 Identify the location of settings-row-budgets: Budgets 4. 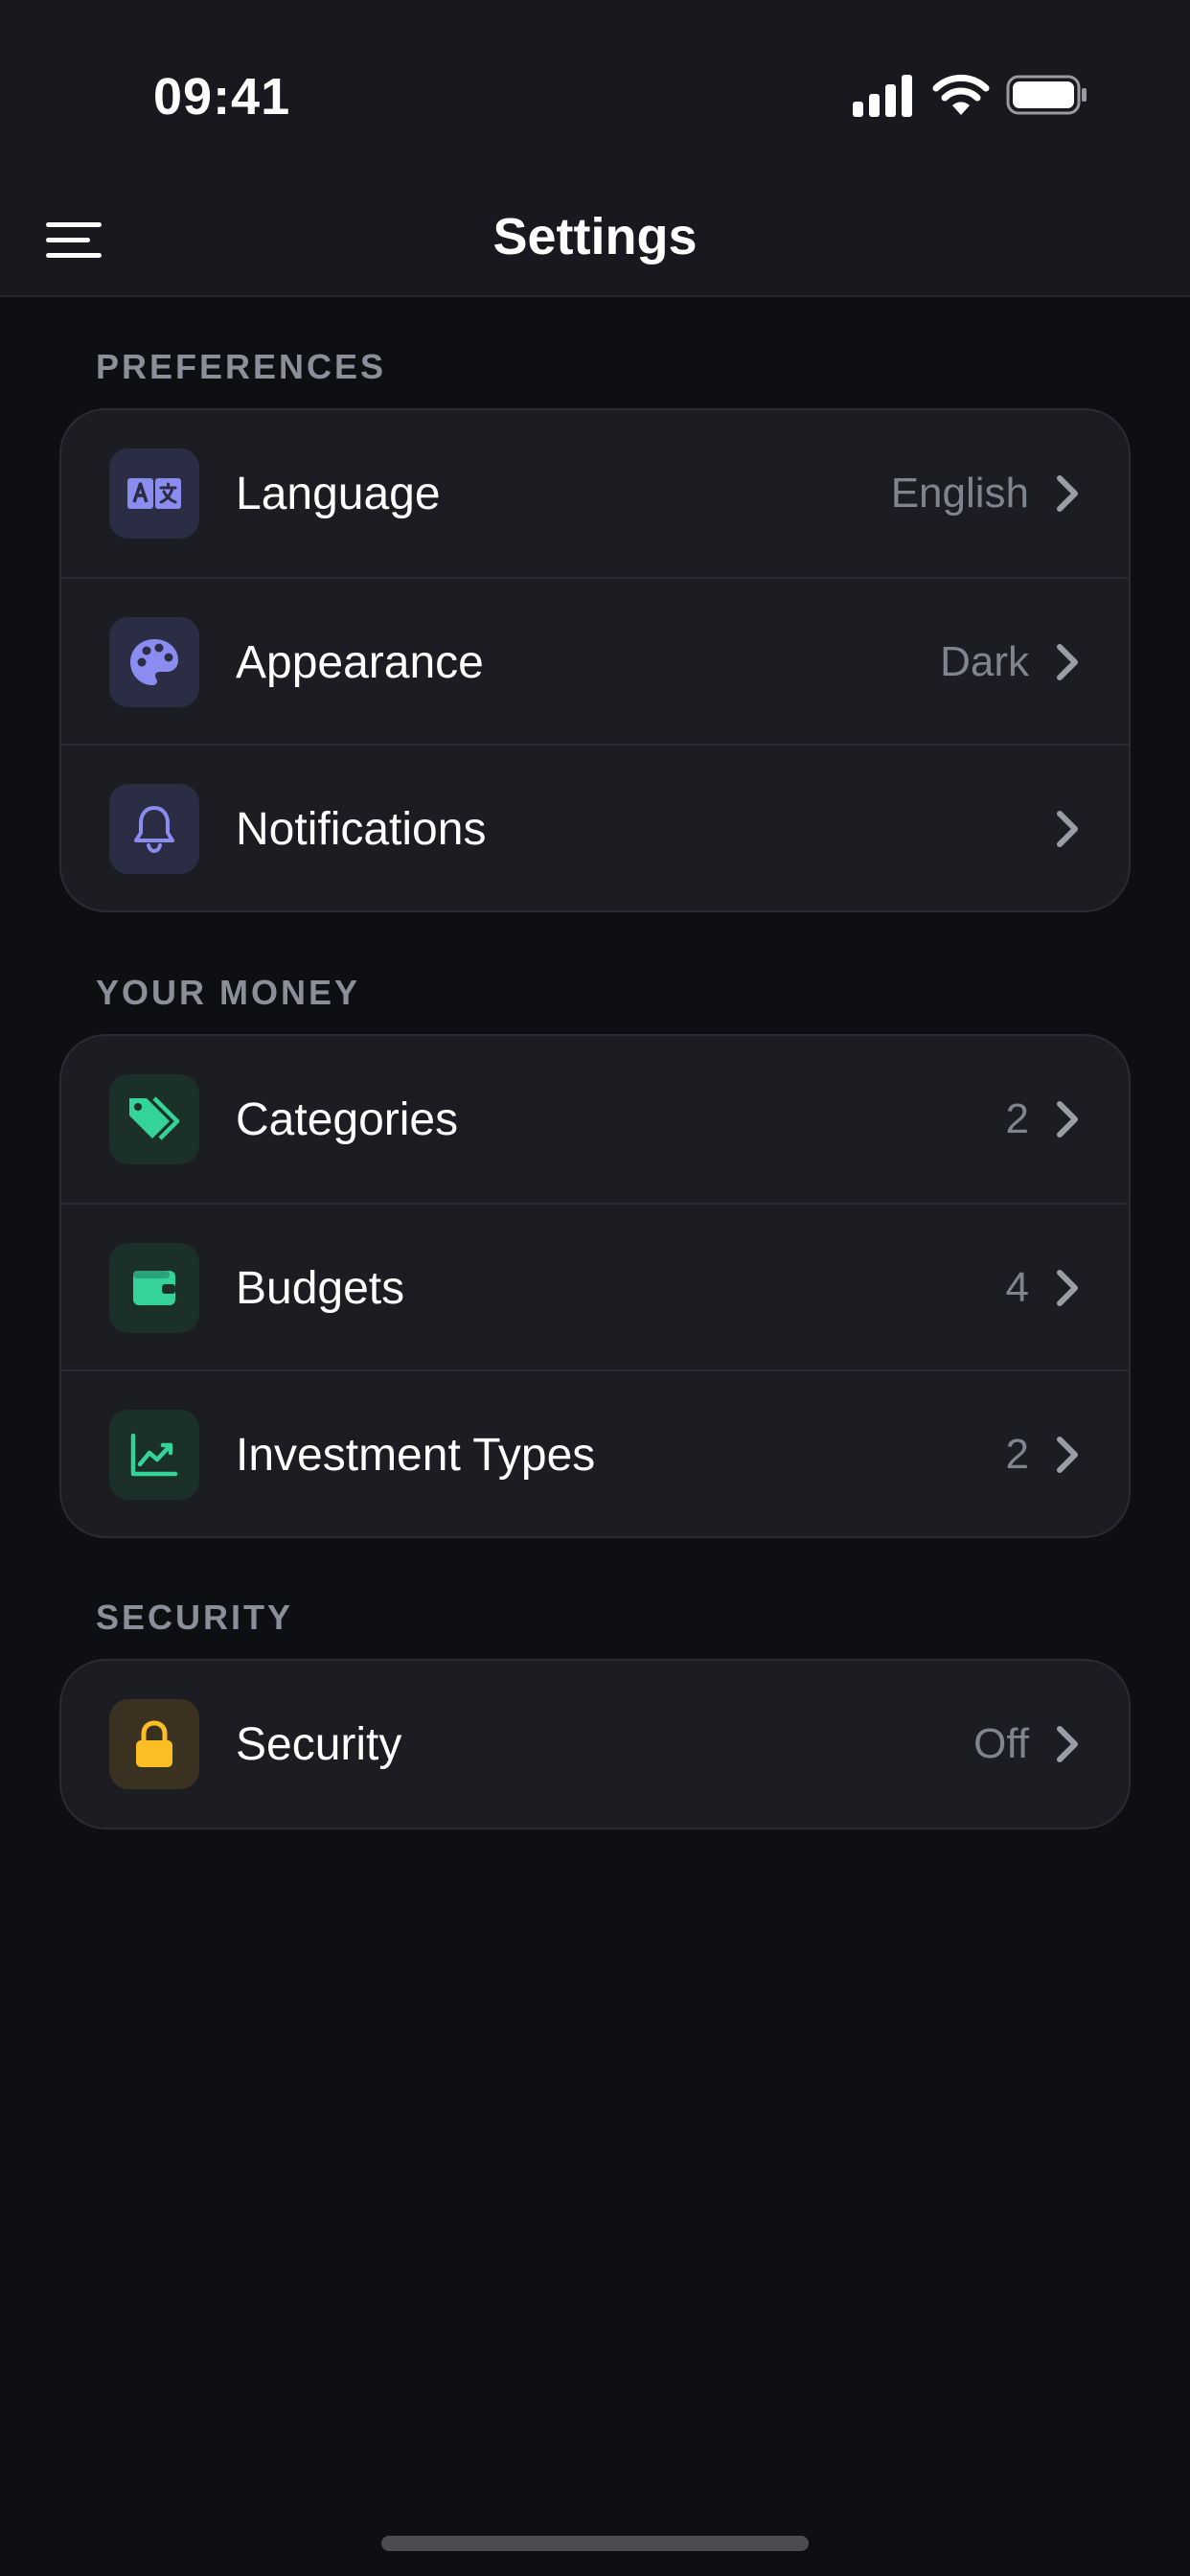
(595, 1286).